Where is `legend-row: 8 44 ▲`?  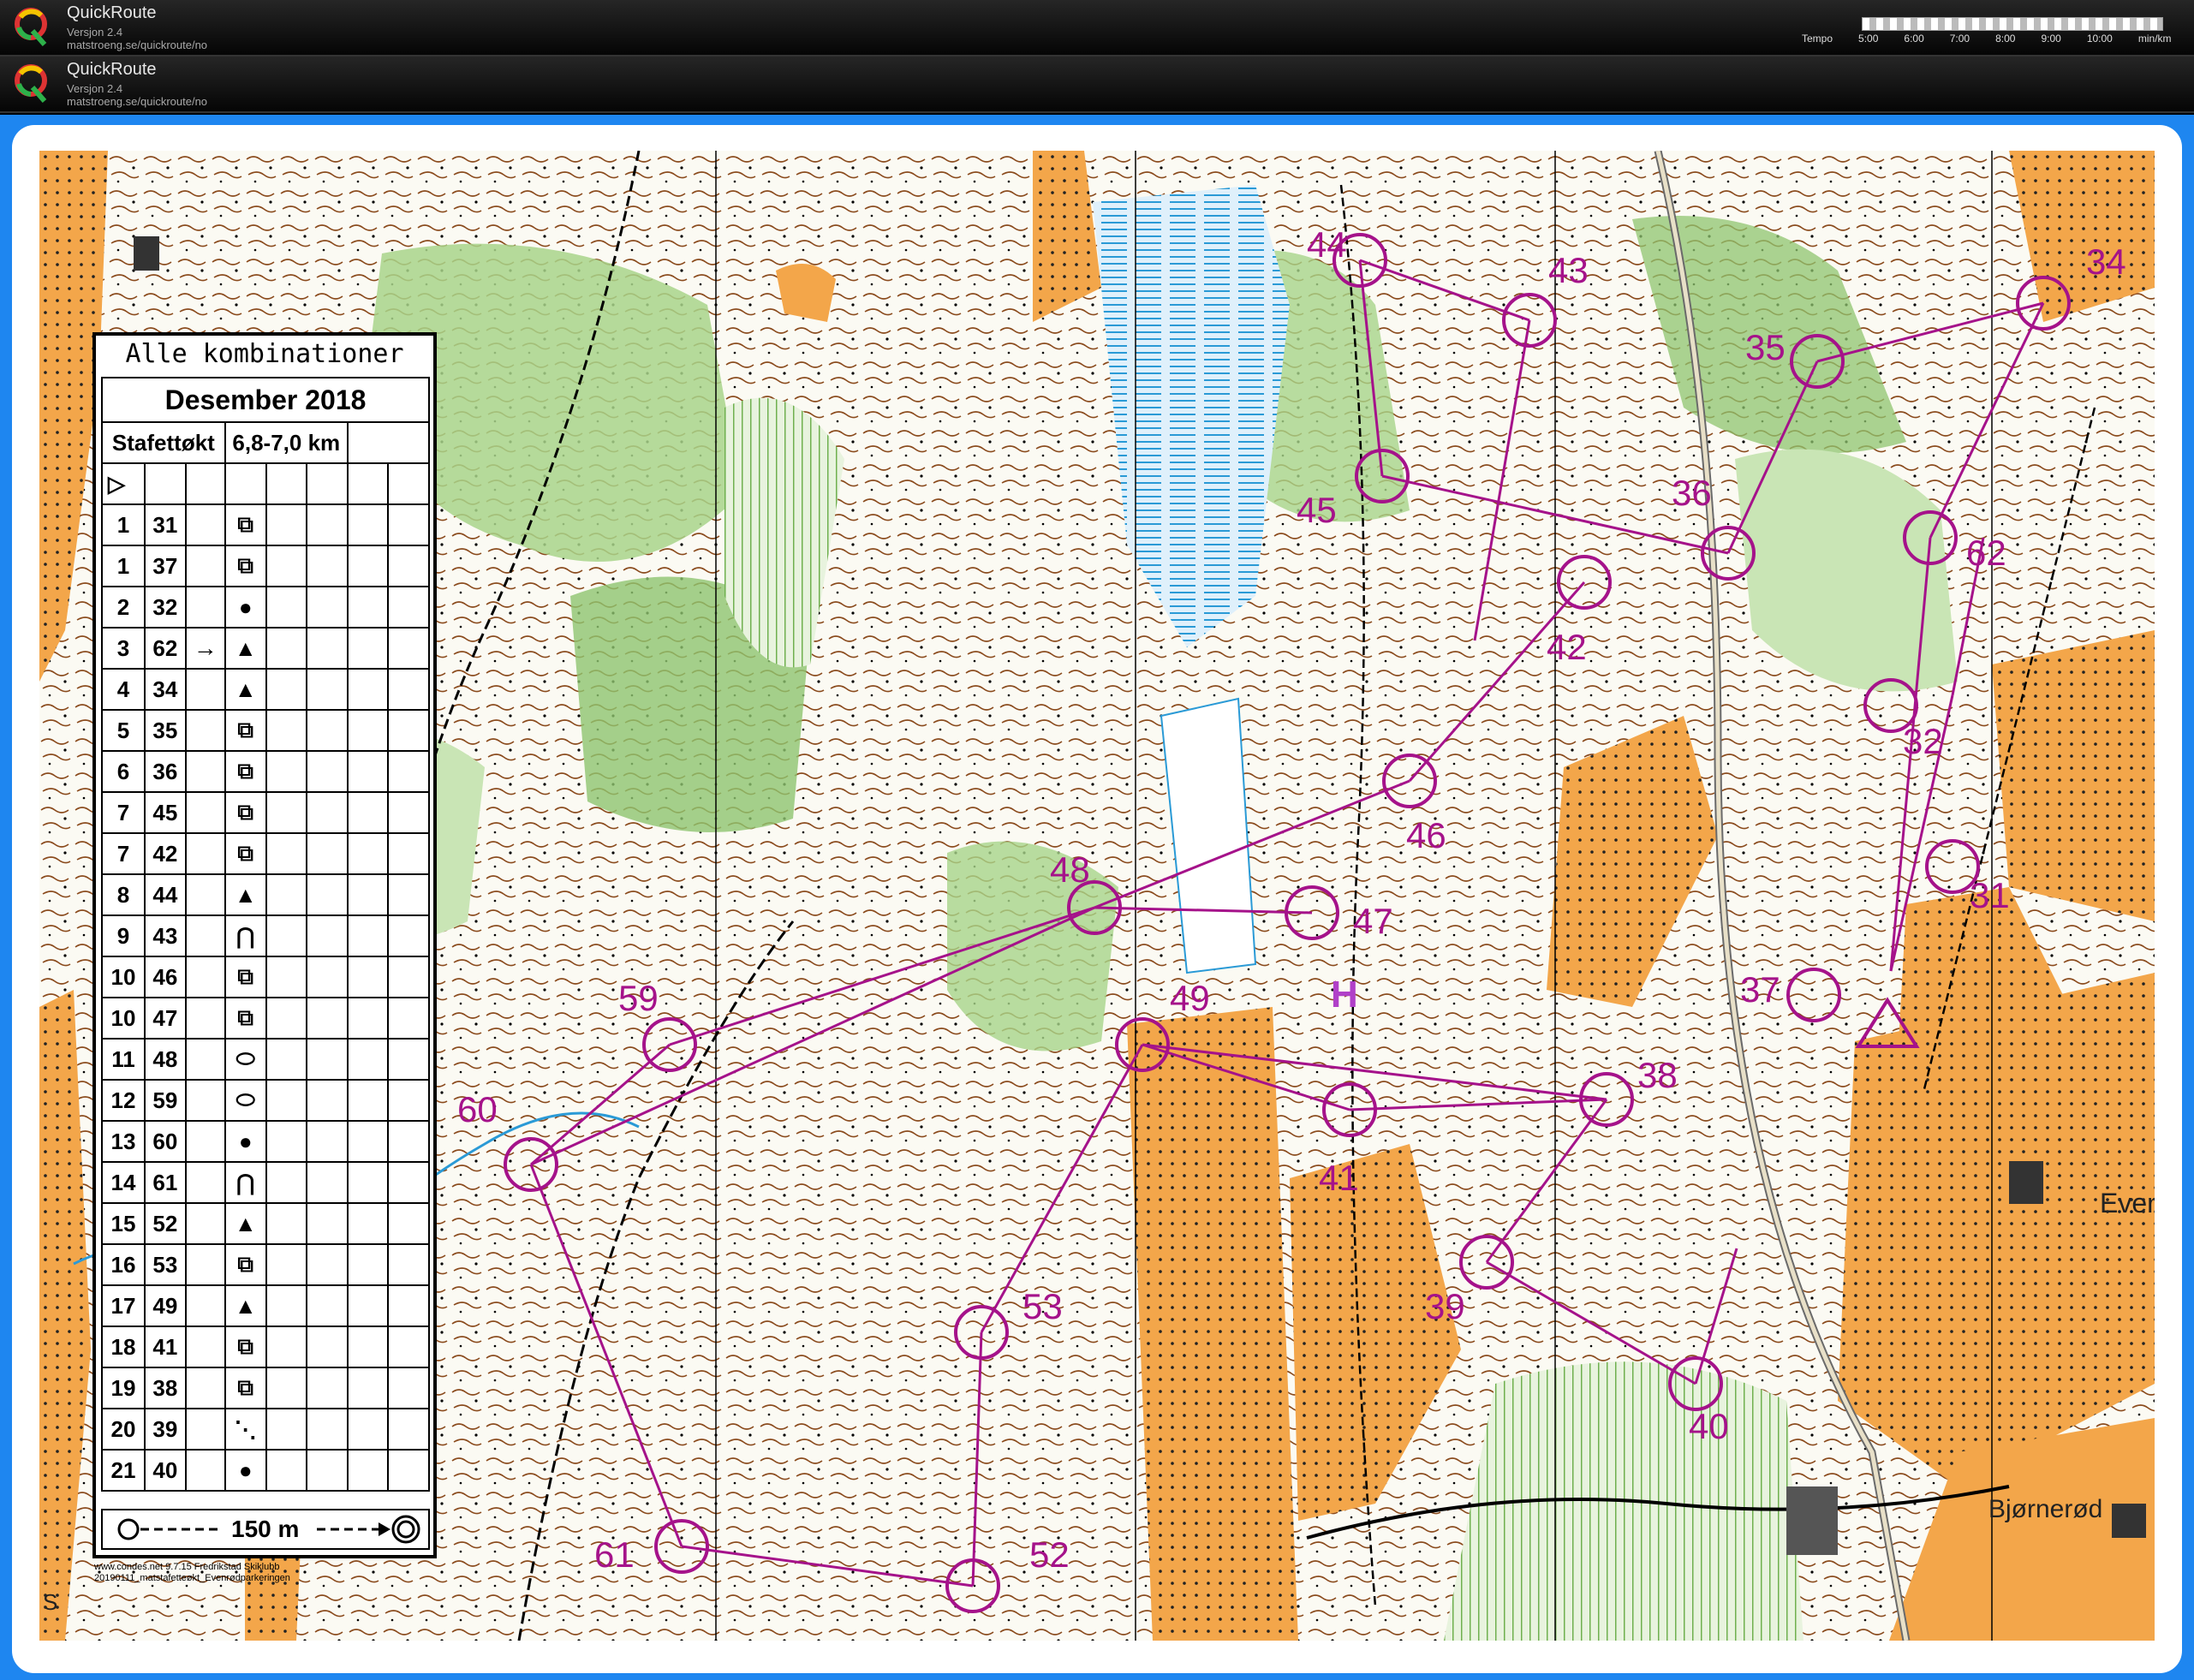 legend-row: 8 44 ▲ is located at coordinates (265, 895).